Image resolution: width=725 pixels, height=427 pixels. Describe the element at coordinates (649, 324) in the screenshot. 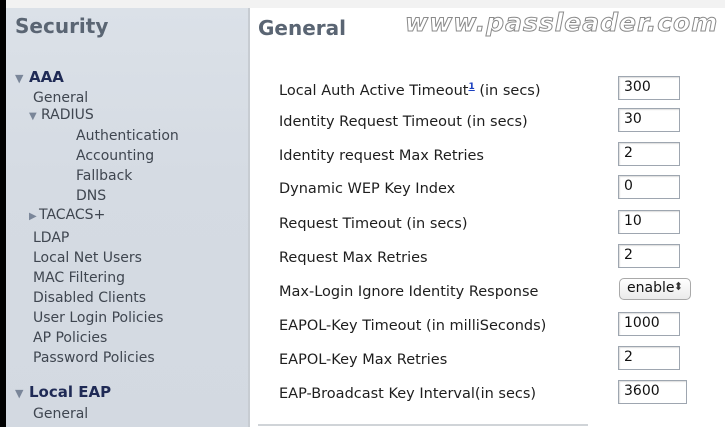

I see `eapol-key-timeout-input: 1000` at that location.